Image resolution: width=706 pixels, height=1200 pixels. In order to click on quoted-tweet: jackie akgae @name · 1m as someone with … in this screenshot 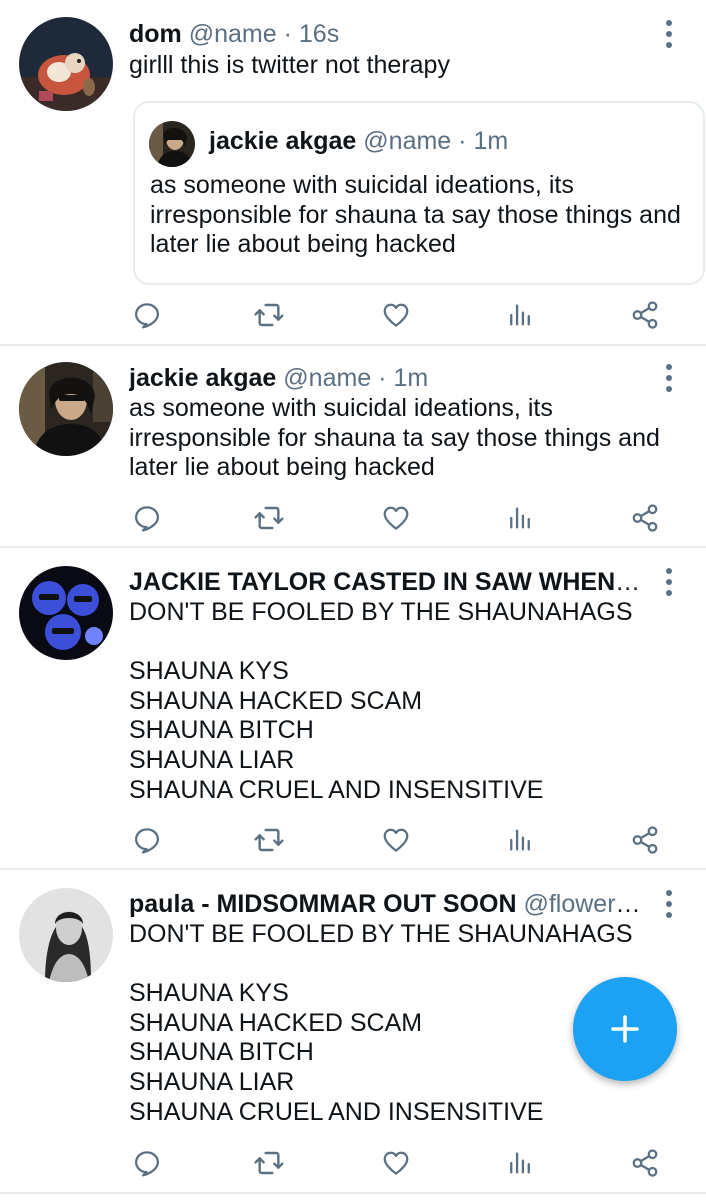, I will do `click(419, 193)`.